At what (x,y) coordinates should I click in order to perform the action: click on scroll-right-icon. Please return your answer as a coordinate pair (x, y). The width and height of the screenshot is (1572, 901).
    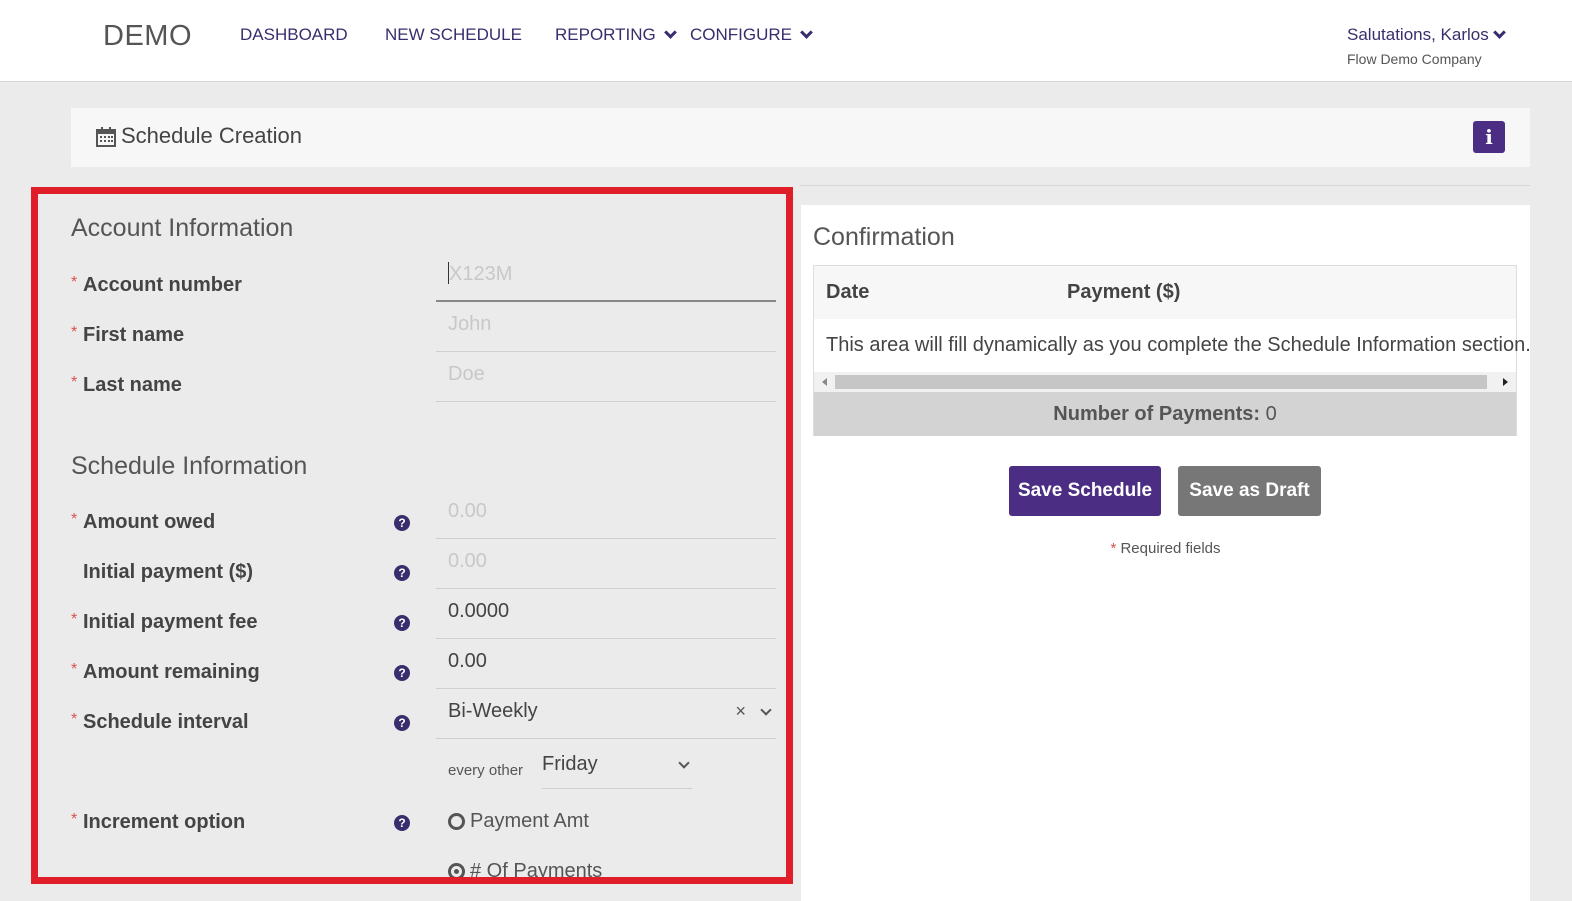
    Looking at the image, I should click on (1505, 382).